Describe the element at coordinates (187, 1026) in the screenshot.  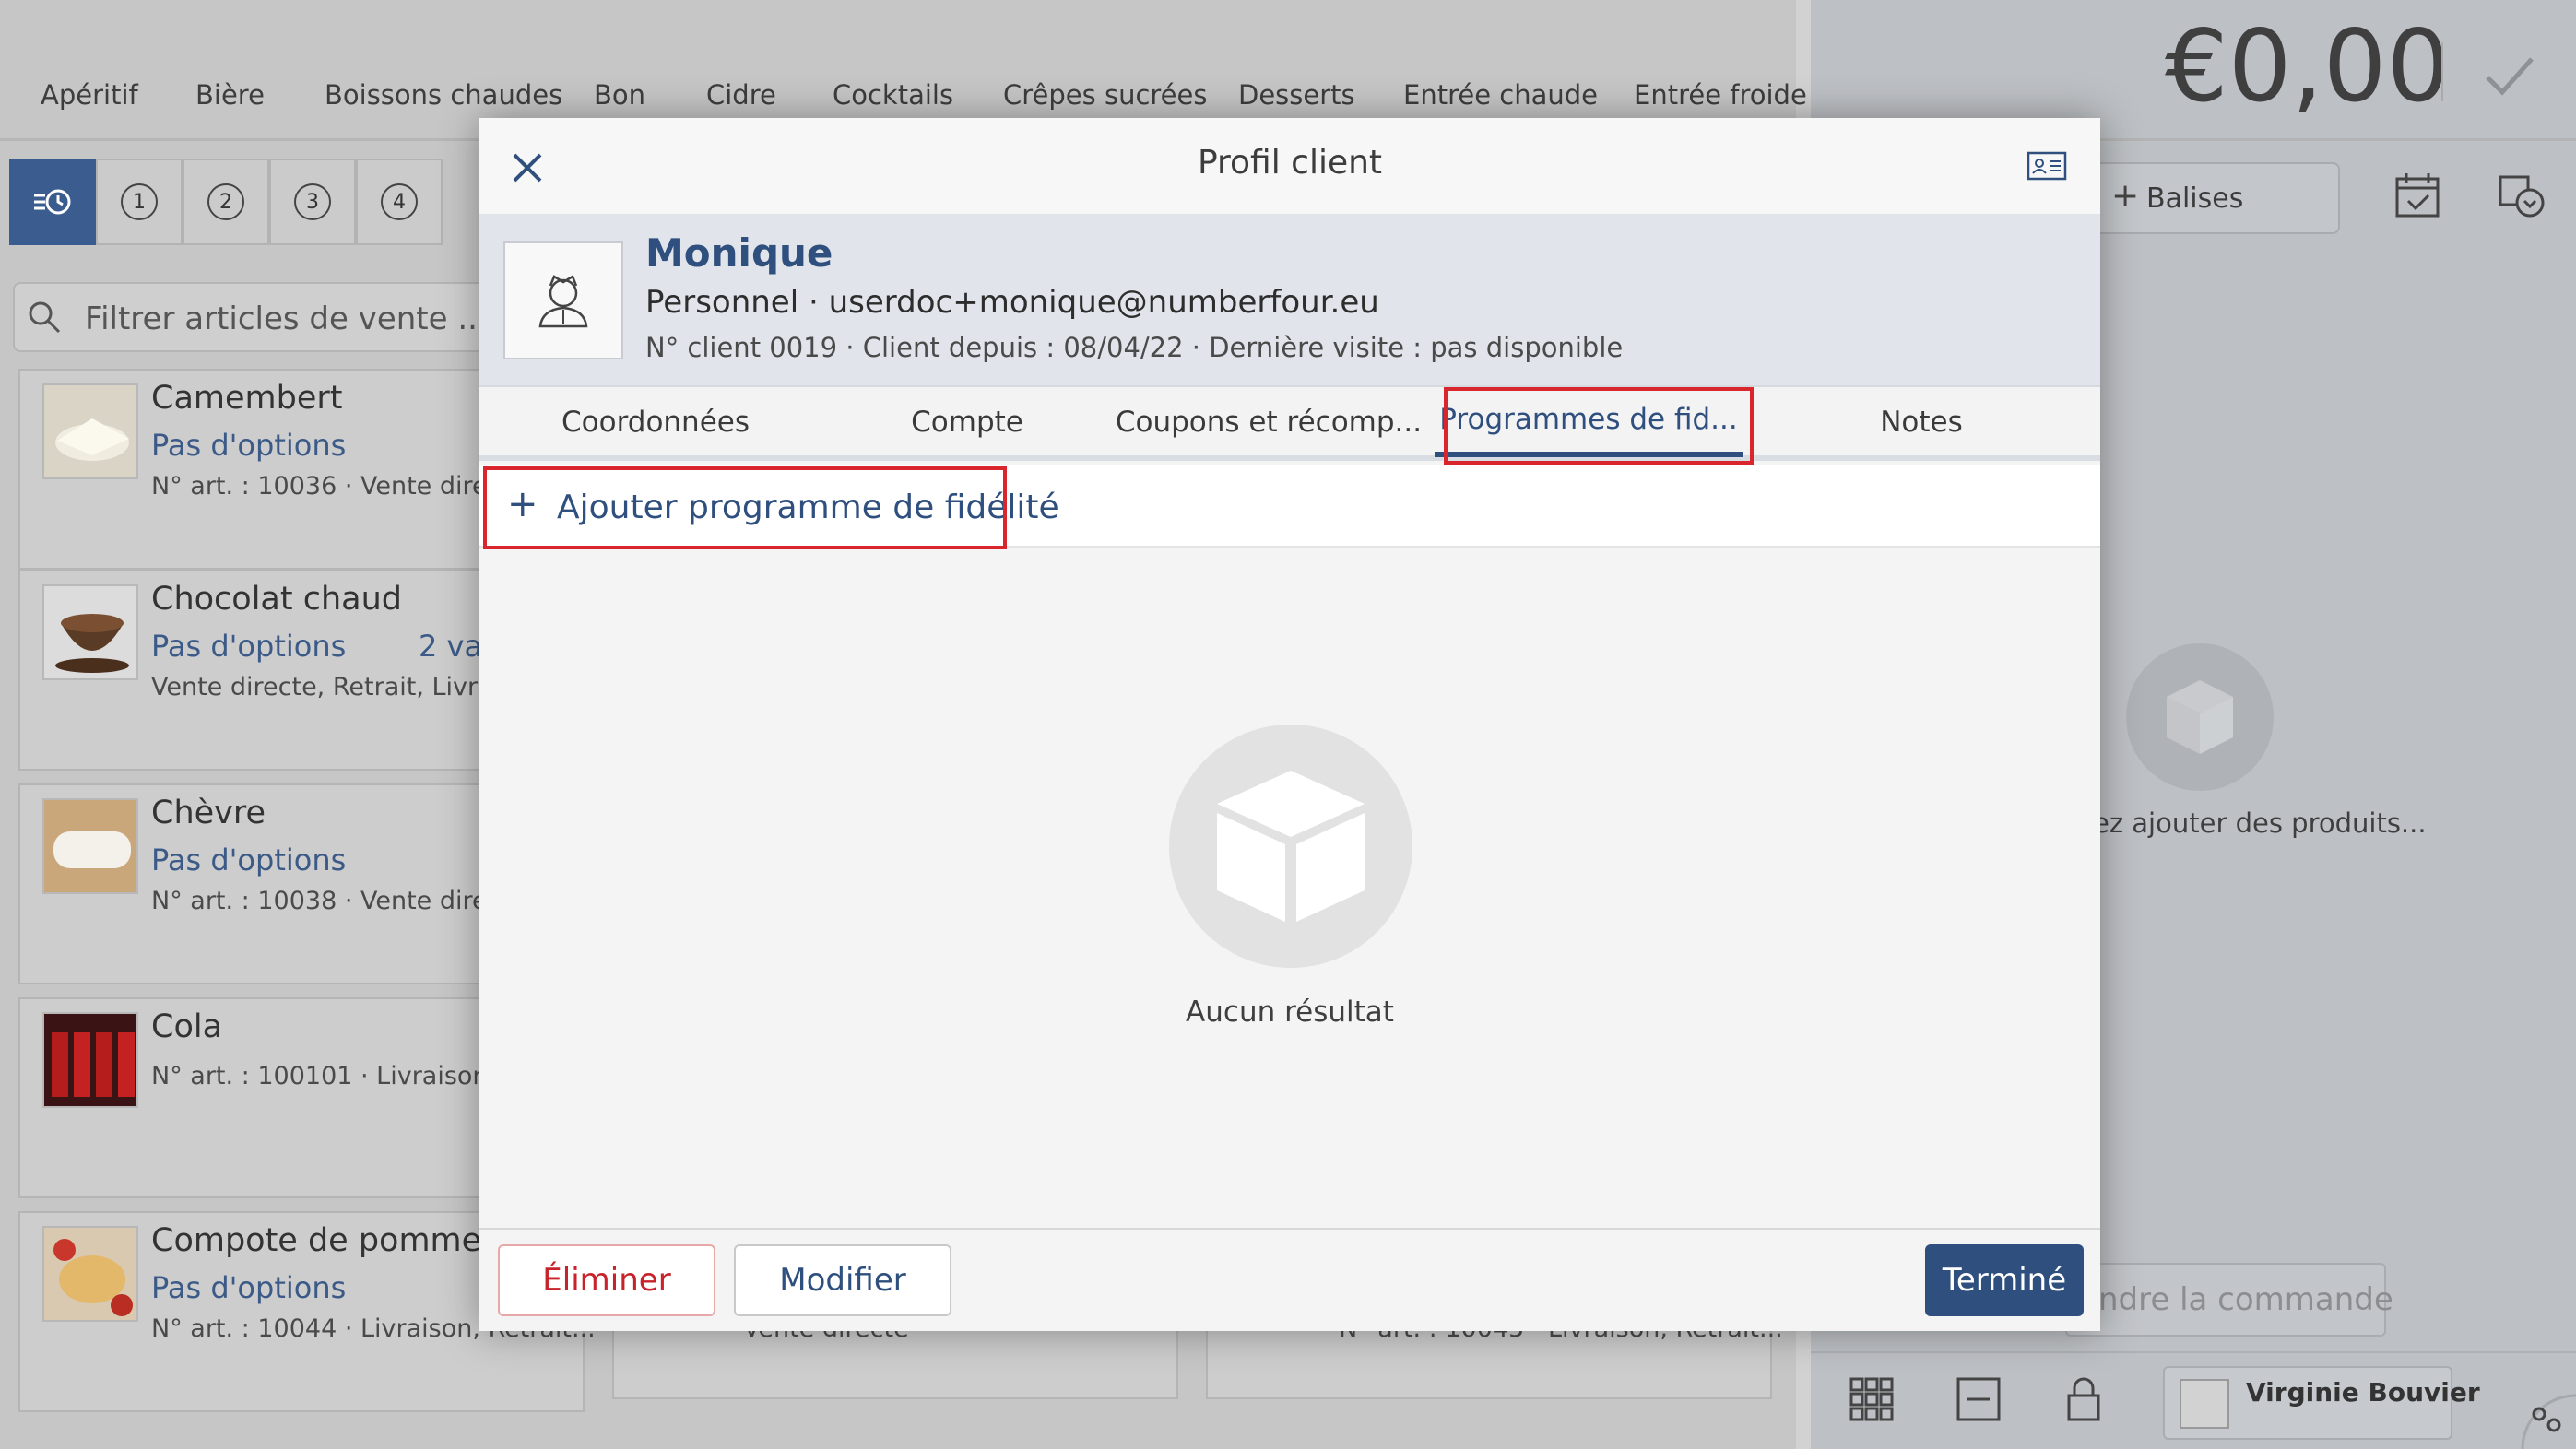
I see `product-name: Cola` at that location.